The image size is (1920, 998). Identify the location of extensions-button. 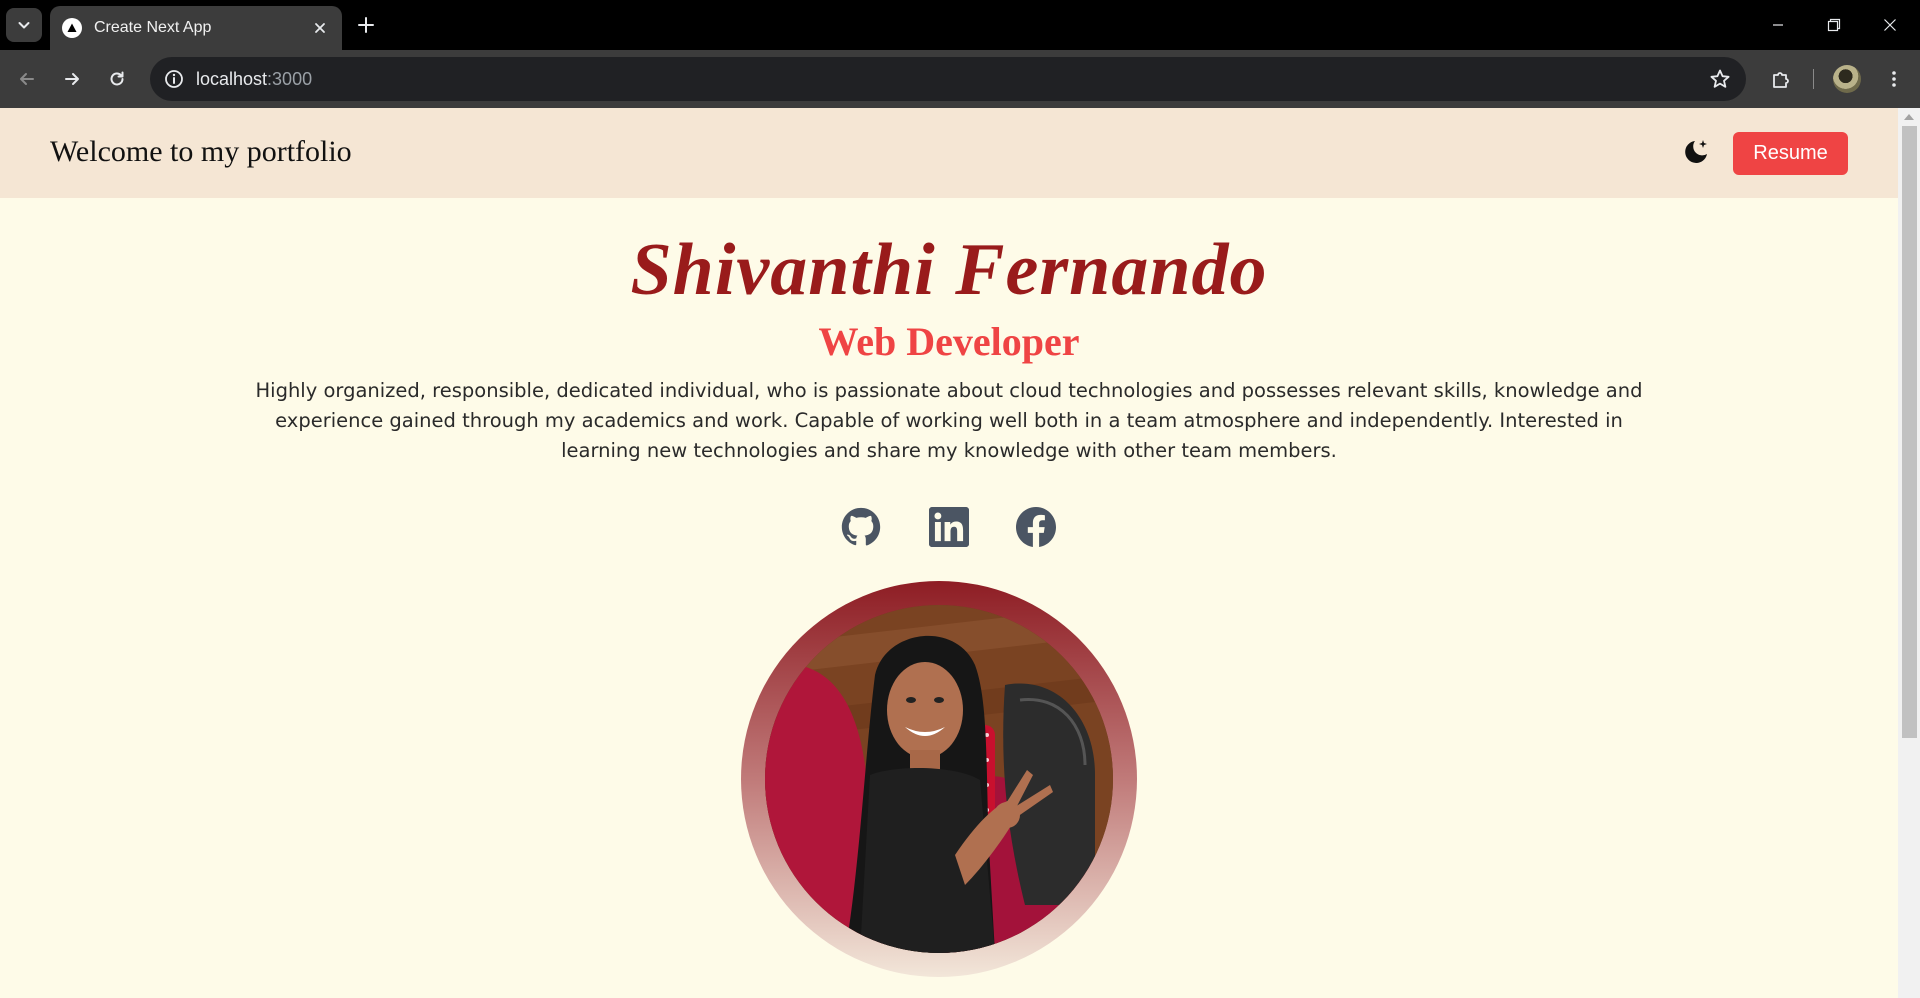
(1781, 79).